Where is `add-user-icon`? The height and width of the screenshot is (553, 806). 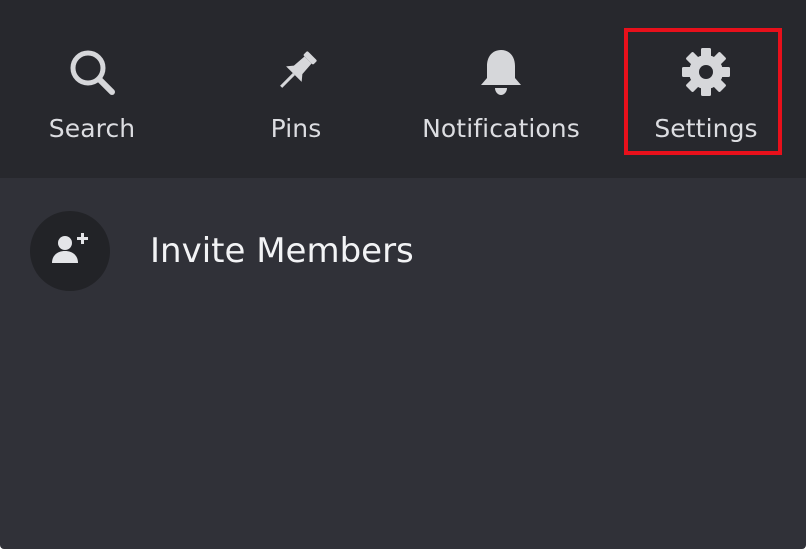 add-user-icon is located at coordinates (70, 251).